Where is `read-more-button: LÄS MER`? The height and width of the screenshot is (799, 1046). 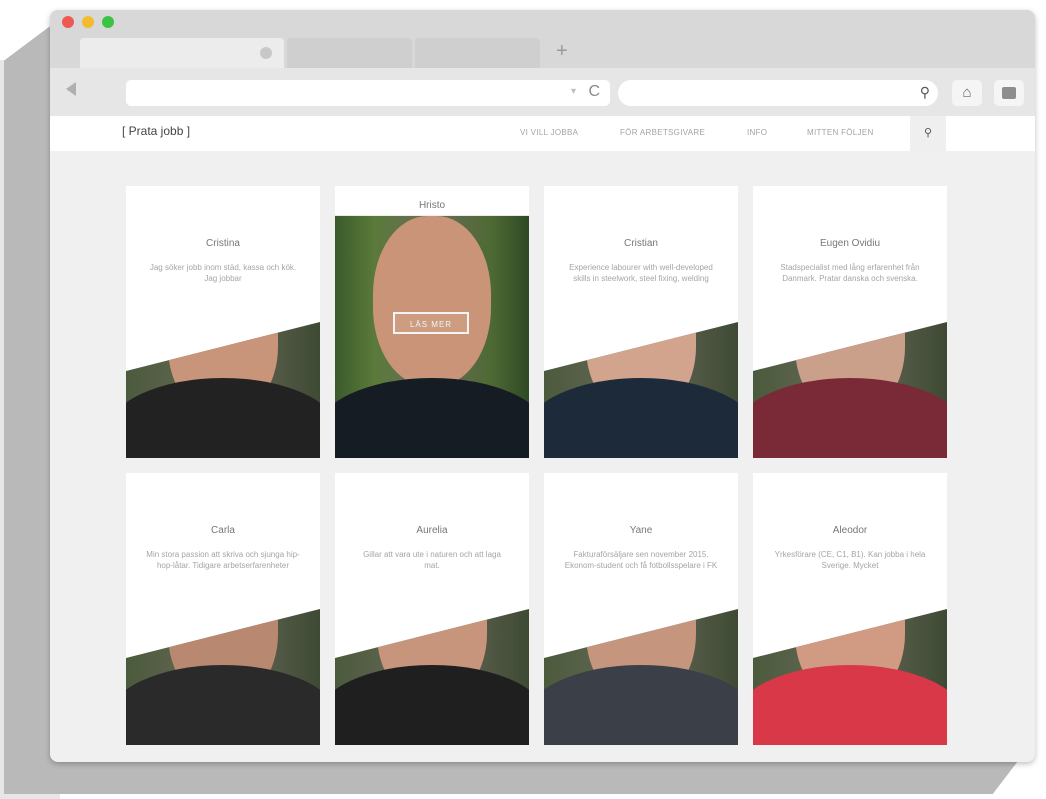 read-more-button: LÄS MER is located at coordinates (431, 323).